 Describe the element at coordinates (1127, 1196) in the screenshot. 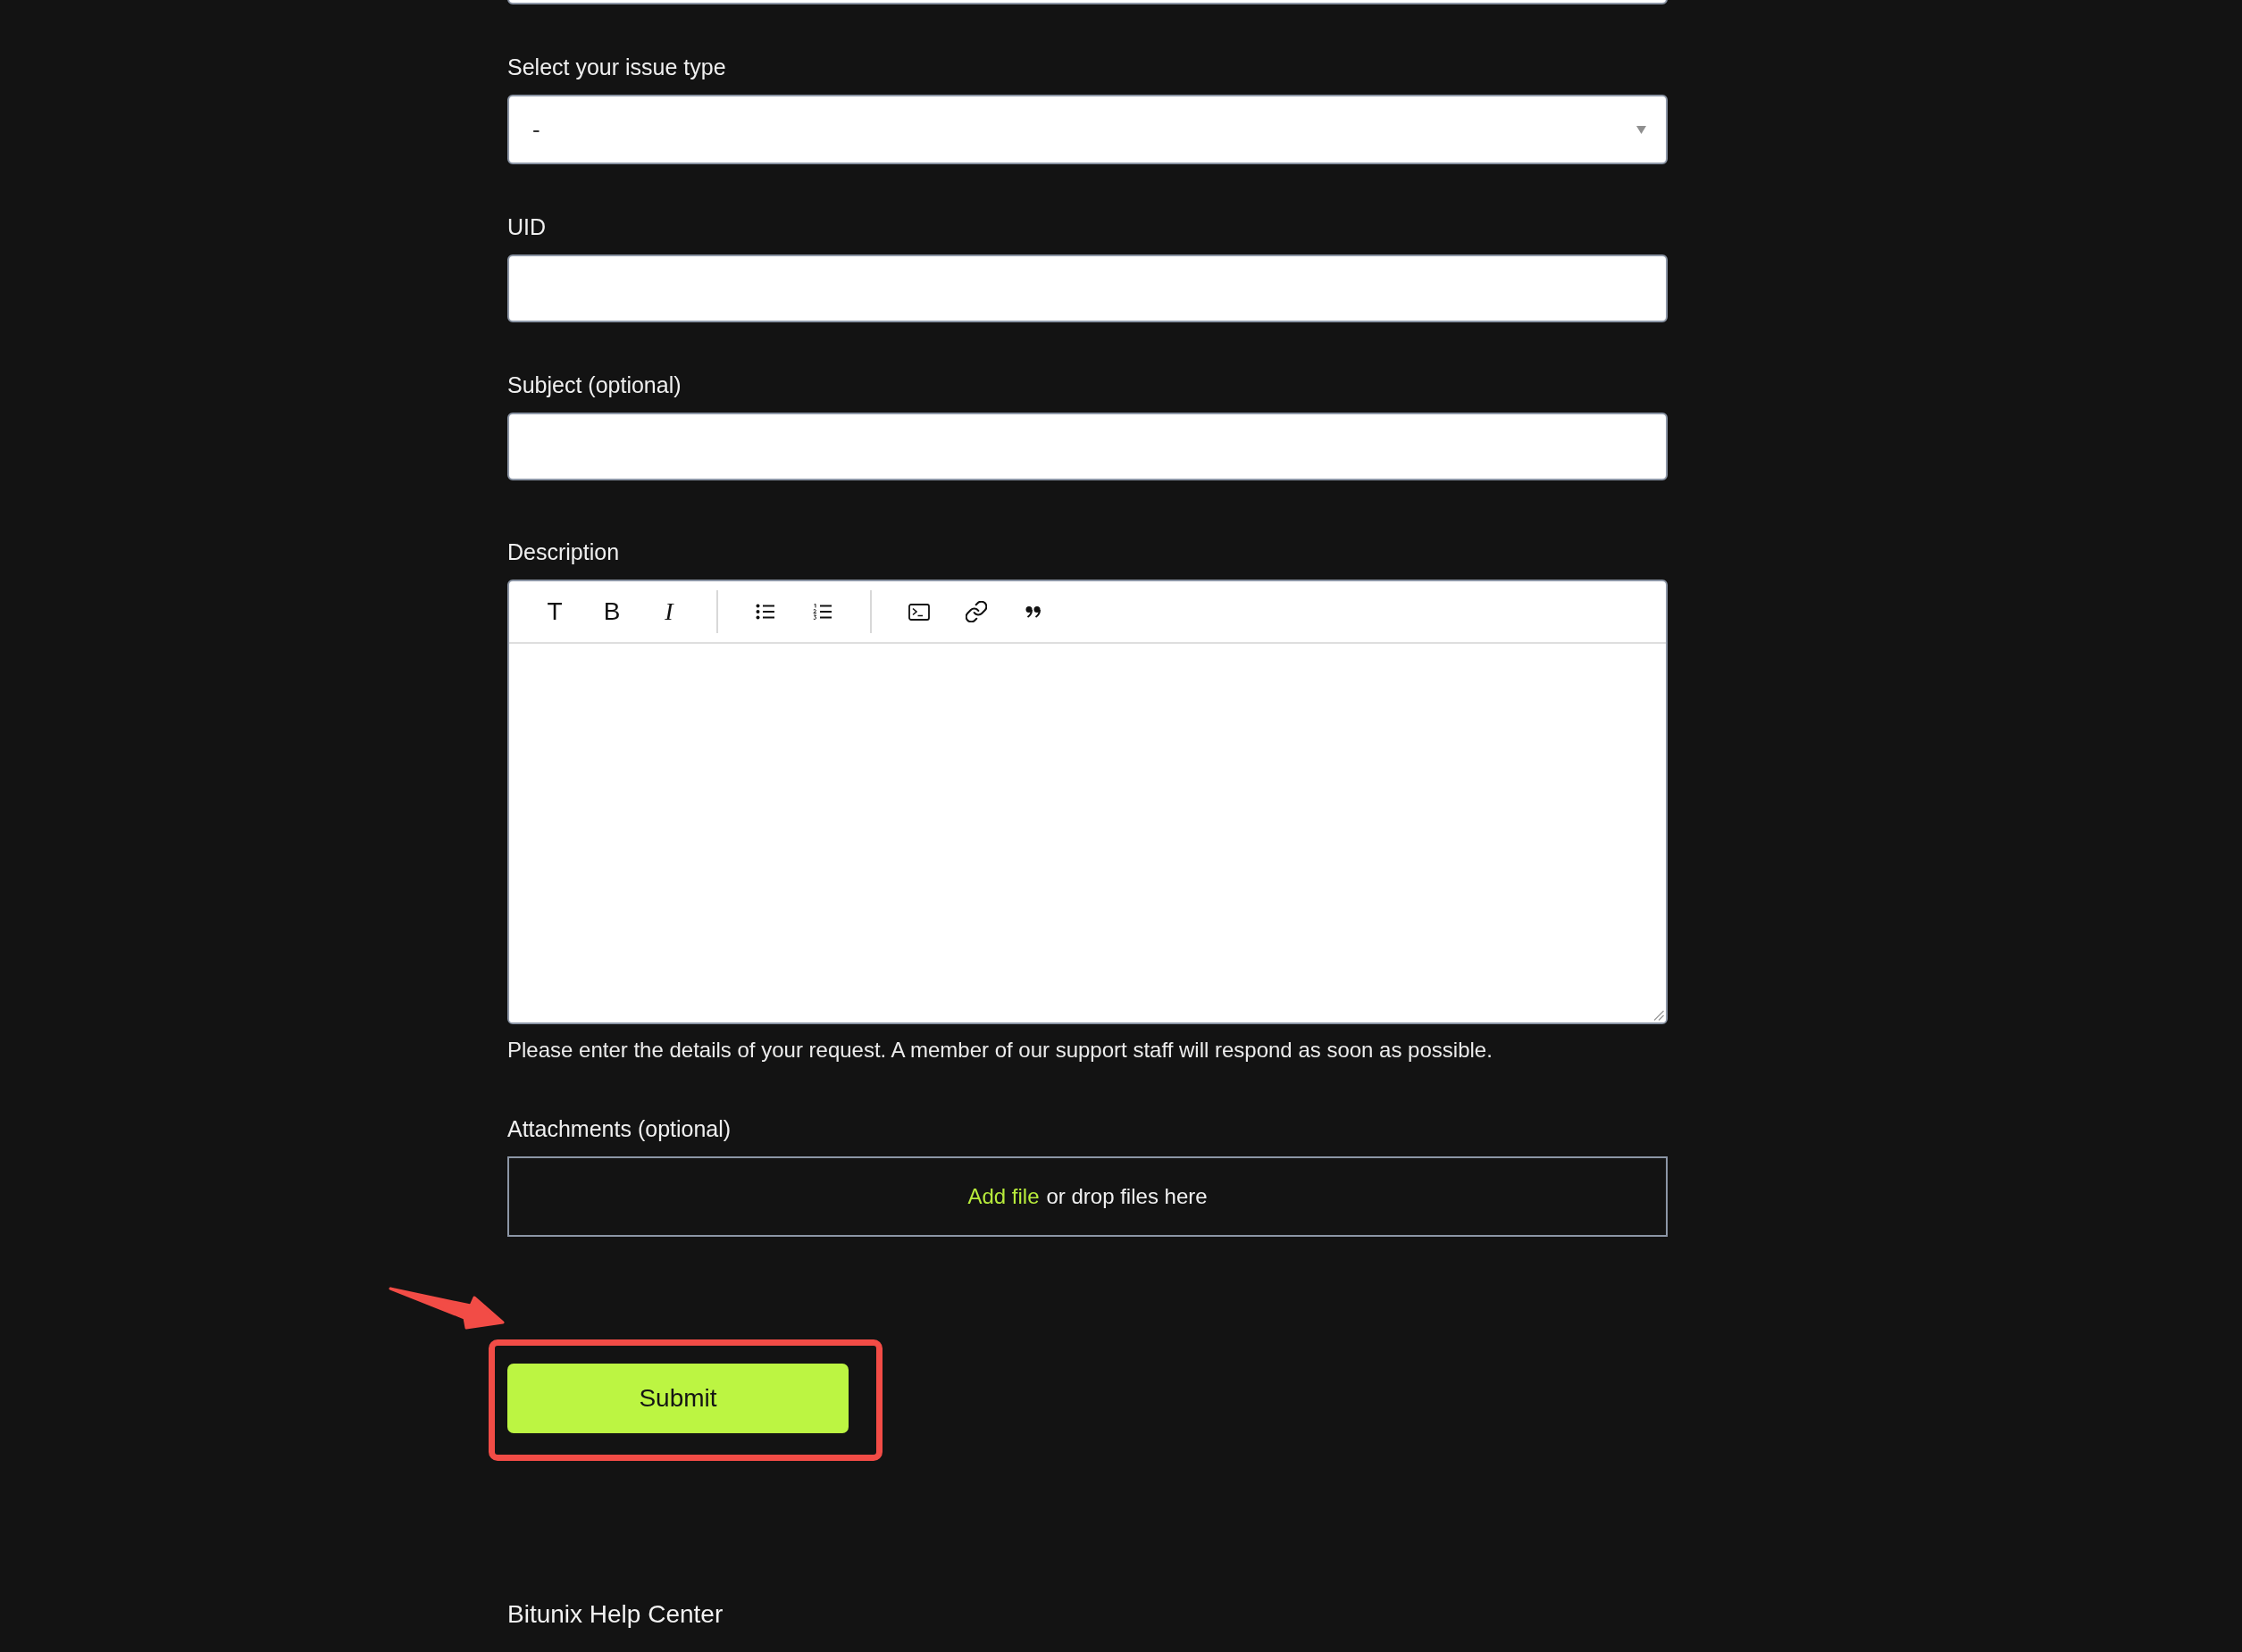

I see `drop-hint-text: or drop files here` at that location.